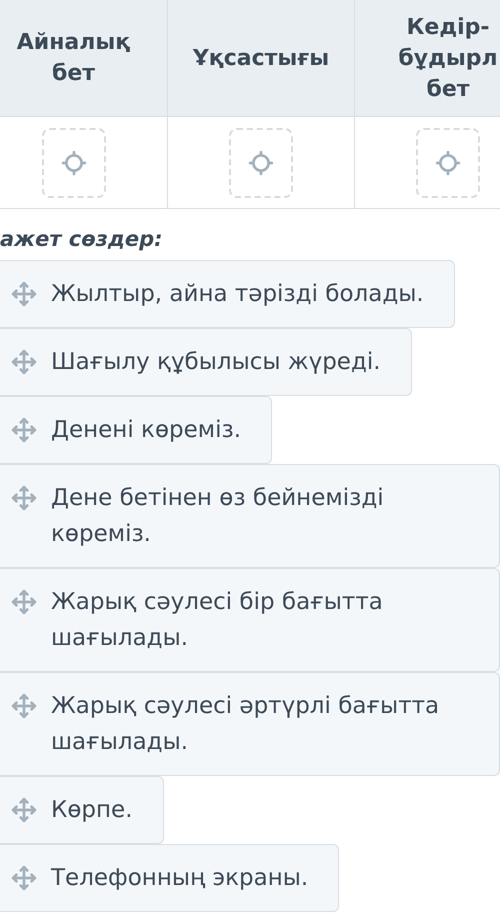  I want to click on word-card: Телефонның экраны., so click(170, 878).